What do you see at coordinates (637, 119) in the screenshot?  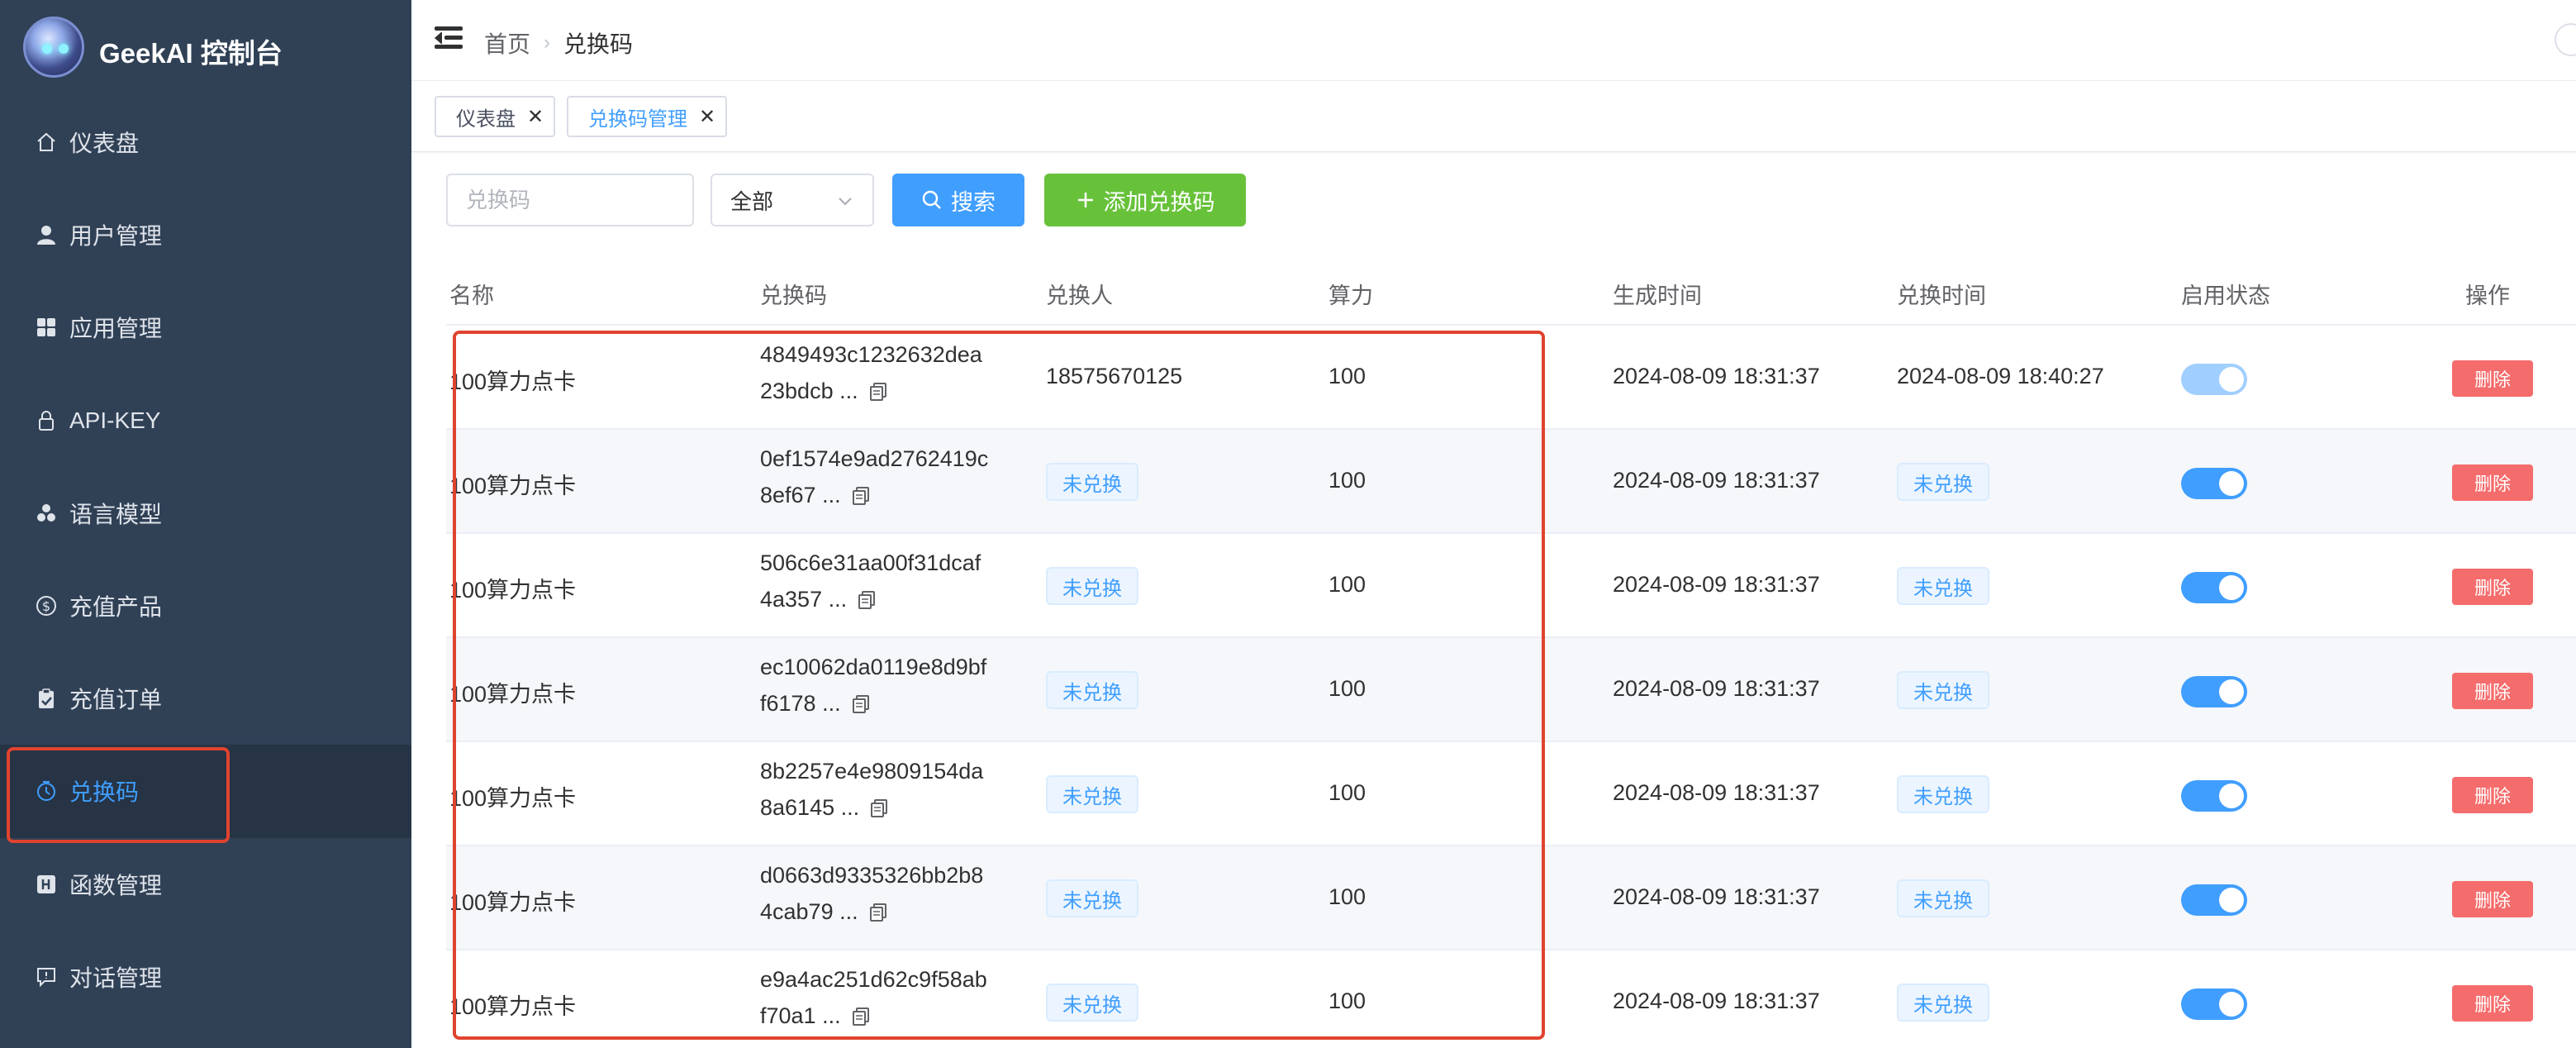 I see `tag-label: 兑换码管理` at bounding box center [637, 119].